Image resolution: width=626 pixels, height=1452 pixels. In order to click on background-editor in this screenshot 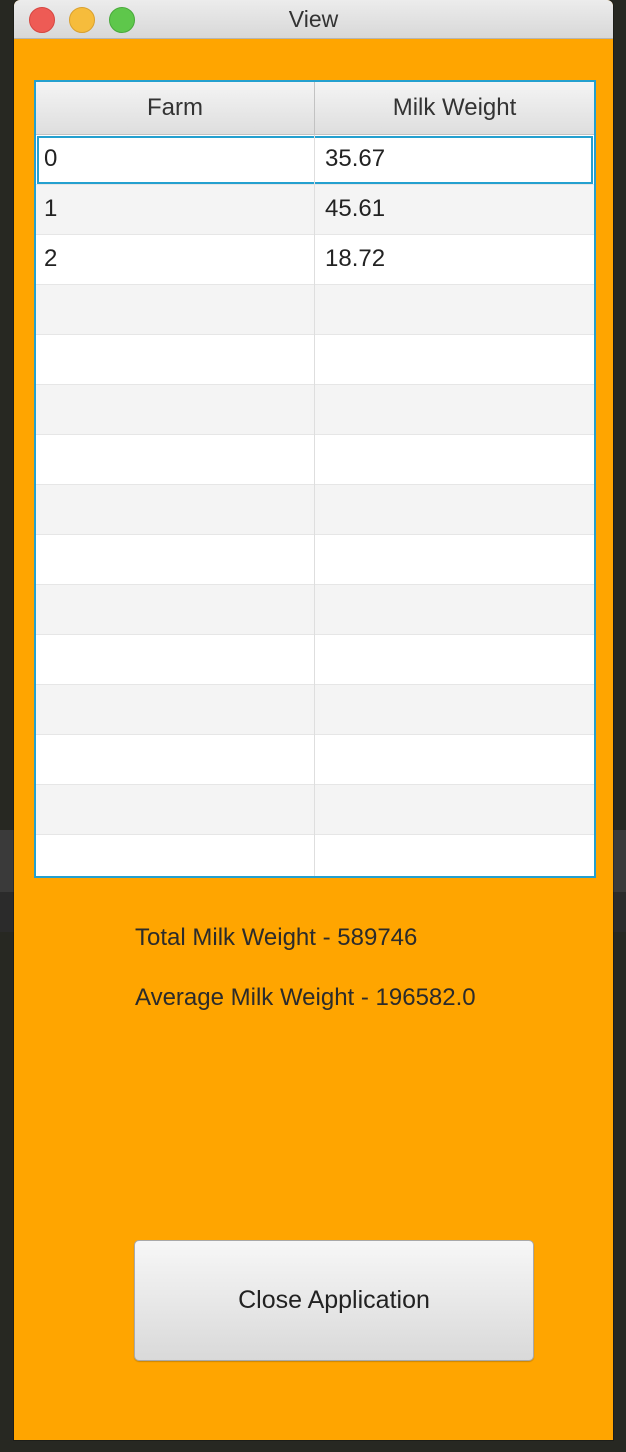, I will do `click(7, 726)`.